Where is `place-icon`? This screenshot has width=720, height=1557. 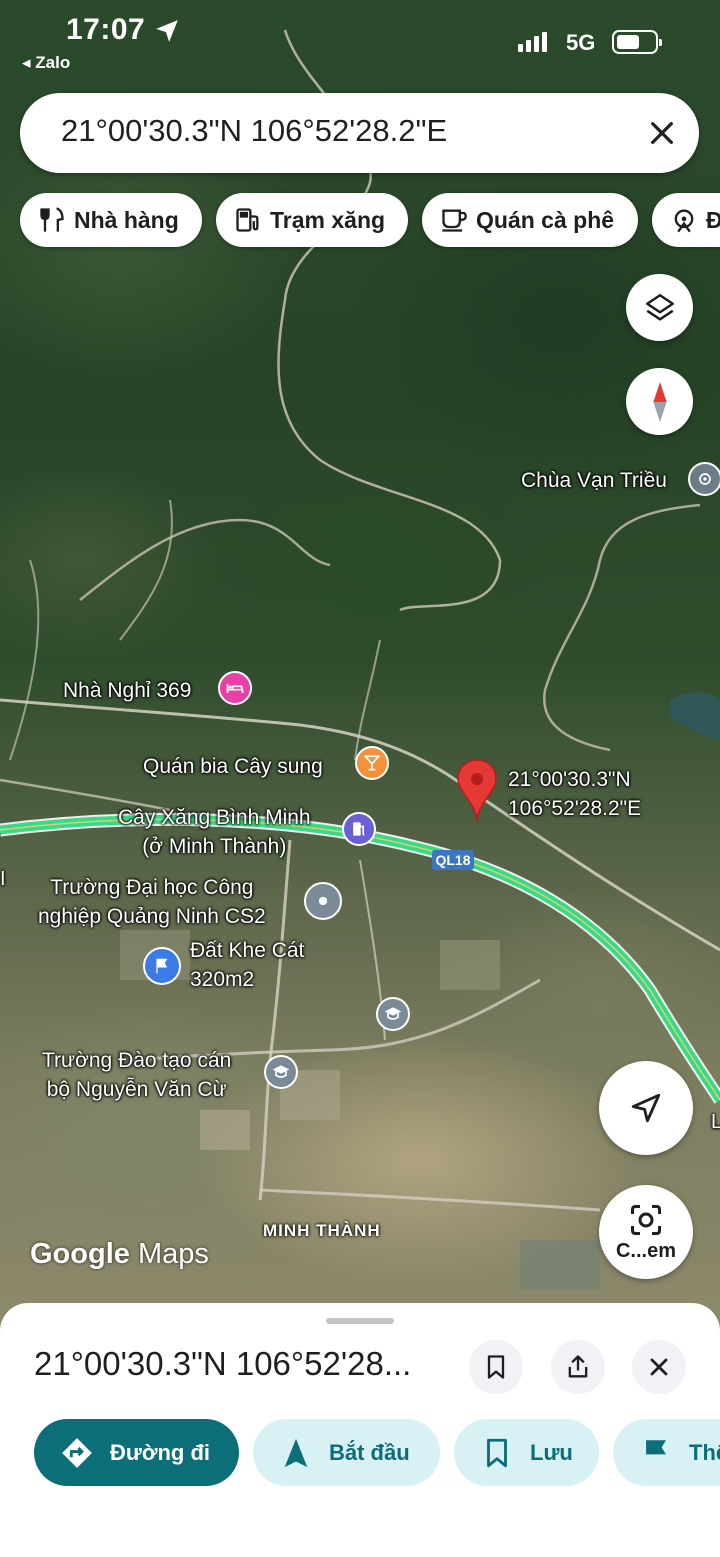 place-icon is located at coordinates (323, 901).